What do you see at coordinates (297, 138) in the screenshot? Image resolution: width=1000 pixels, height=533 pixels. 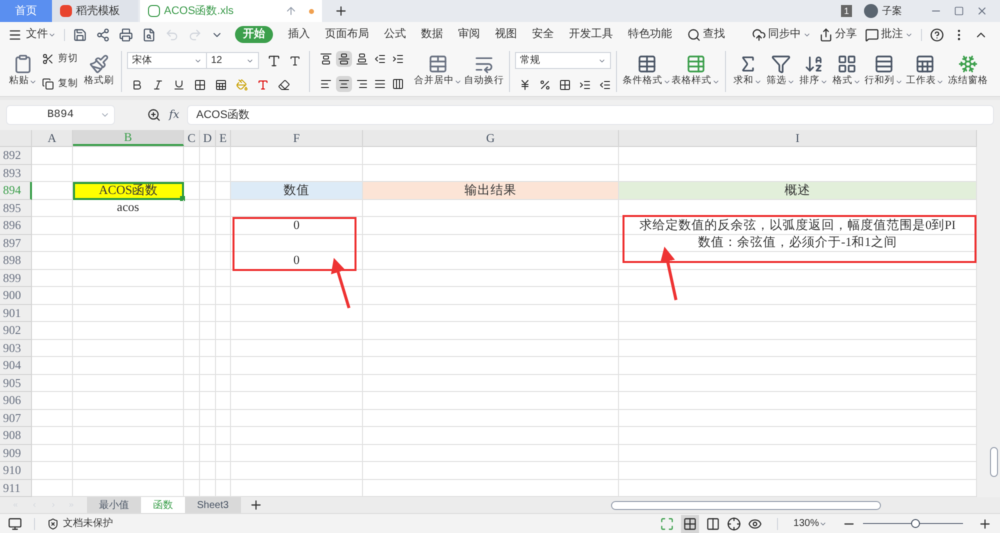 I see `column-header: F` at bounding box center [297, 138].